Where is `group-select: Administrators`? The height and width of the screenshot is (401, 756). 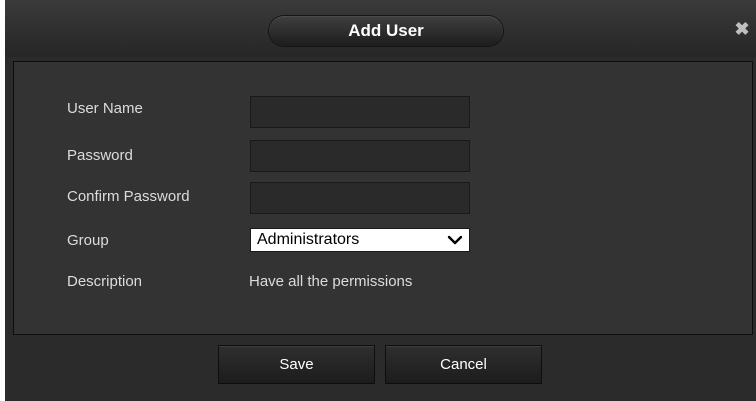
group-select: Administrators is located at coordinates (360, 240).